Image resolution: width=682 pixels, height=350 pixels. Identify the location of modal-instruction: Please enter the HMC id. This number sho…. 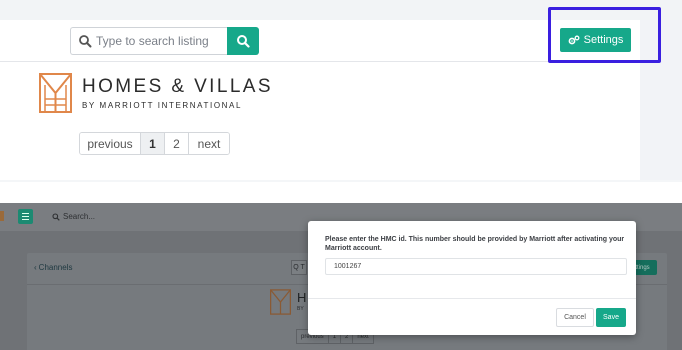
(475, 244).